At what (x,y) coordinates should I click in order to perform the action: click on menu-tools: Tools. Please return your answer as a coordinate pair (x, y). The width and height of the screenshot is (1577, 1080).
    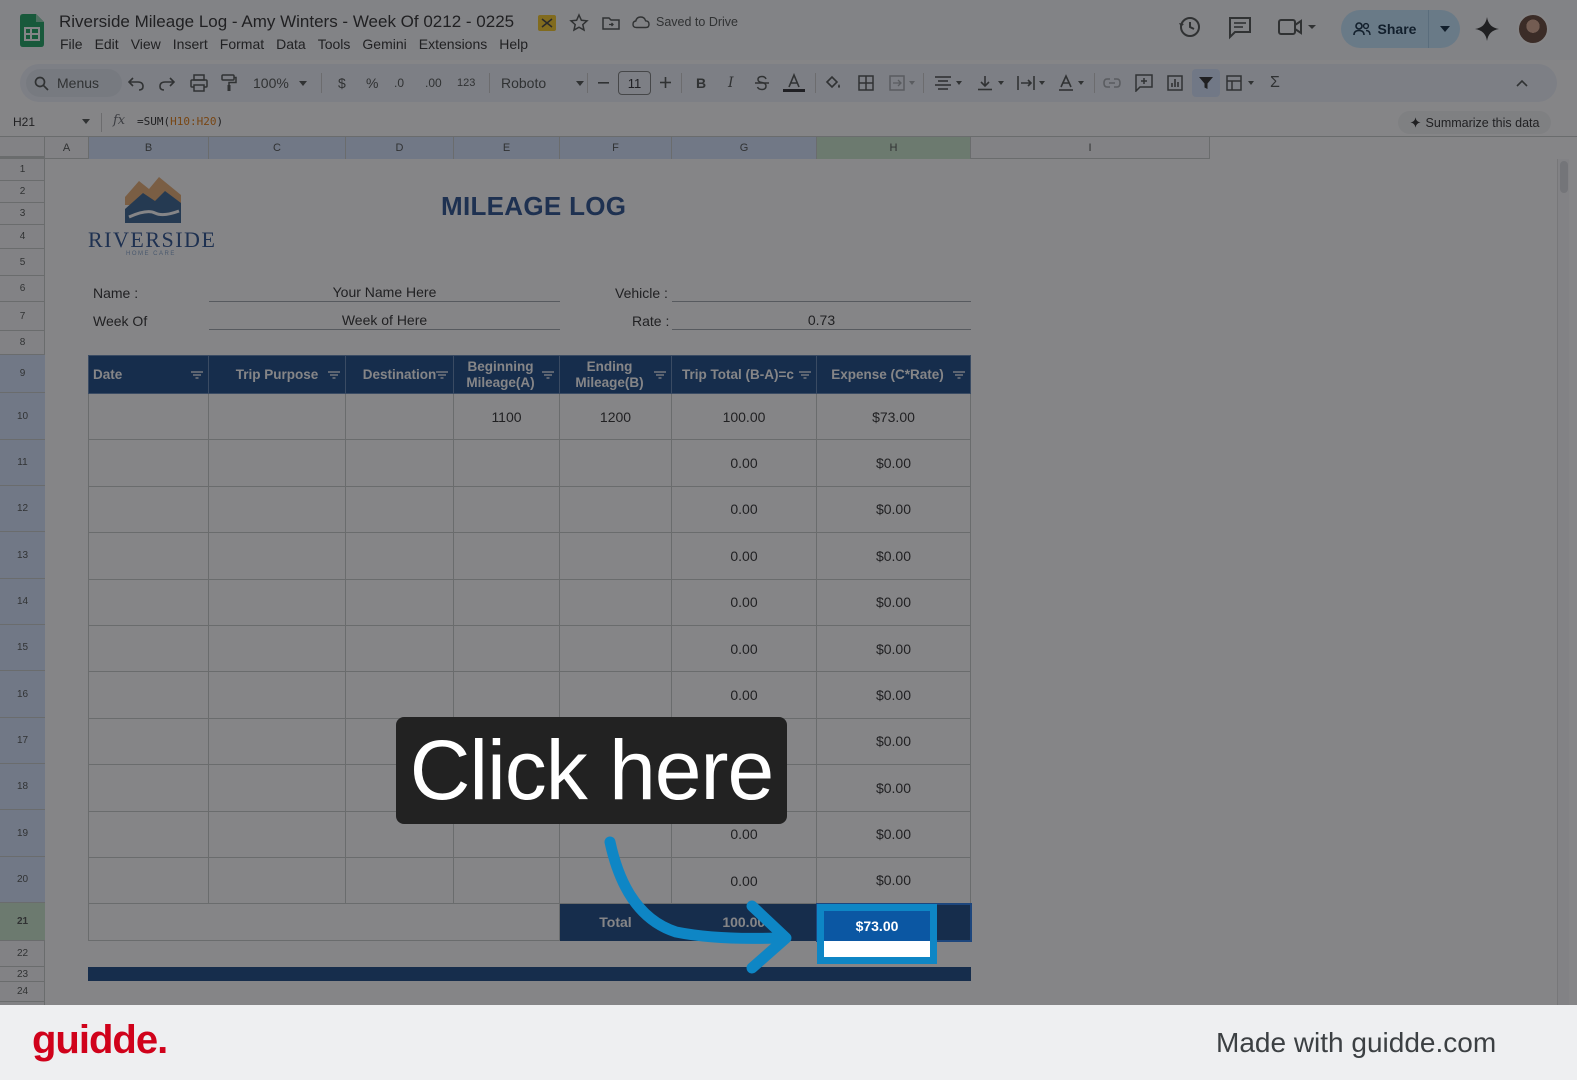
    Looking at the image, I should click on (334, 44).